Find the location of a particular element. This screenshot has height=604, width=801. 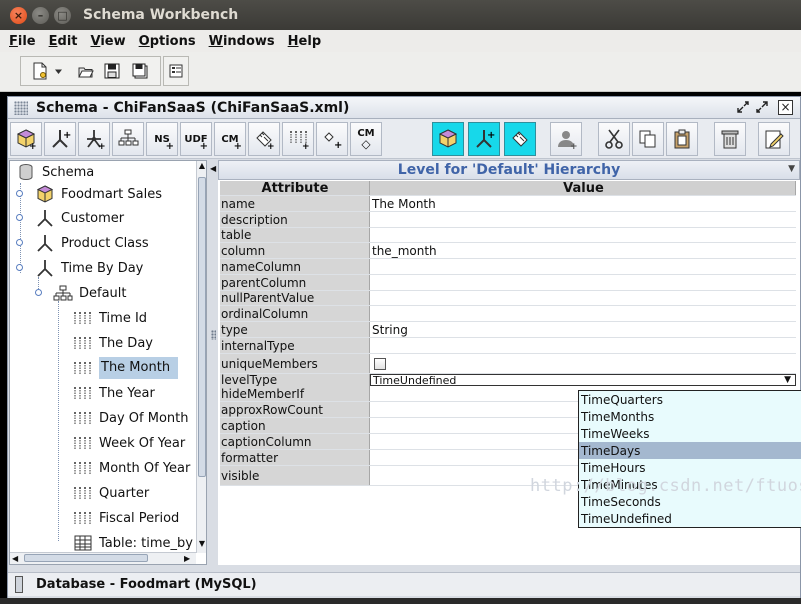

tree-item-cube: Foodmart Sales is located at coordinates (98, 194).